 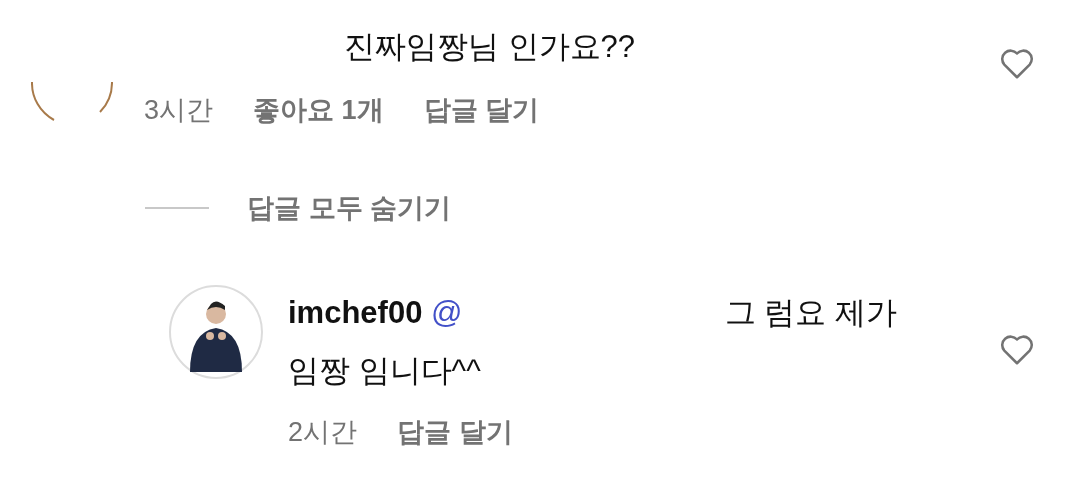 I want to click on hide-replies-link: 답글 모두 숨기기, so click(x=349, y=208).